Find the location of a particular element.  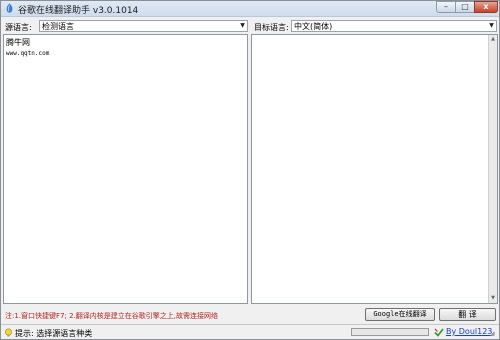

source-language-label: 源语言: is located at coordinates (18, 27).